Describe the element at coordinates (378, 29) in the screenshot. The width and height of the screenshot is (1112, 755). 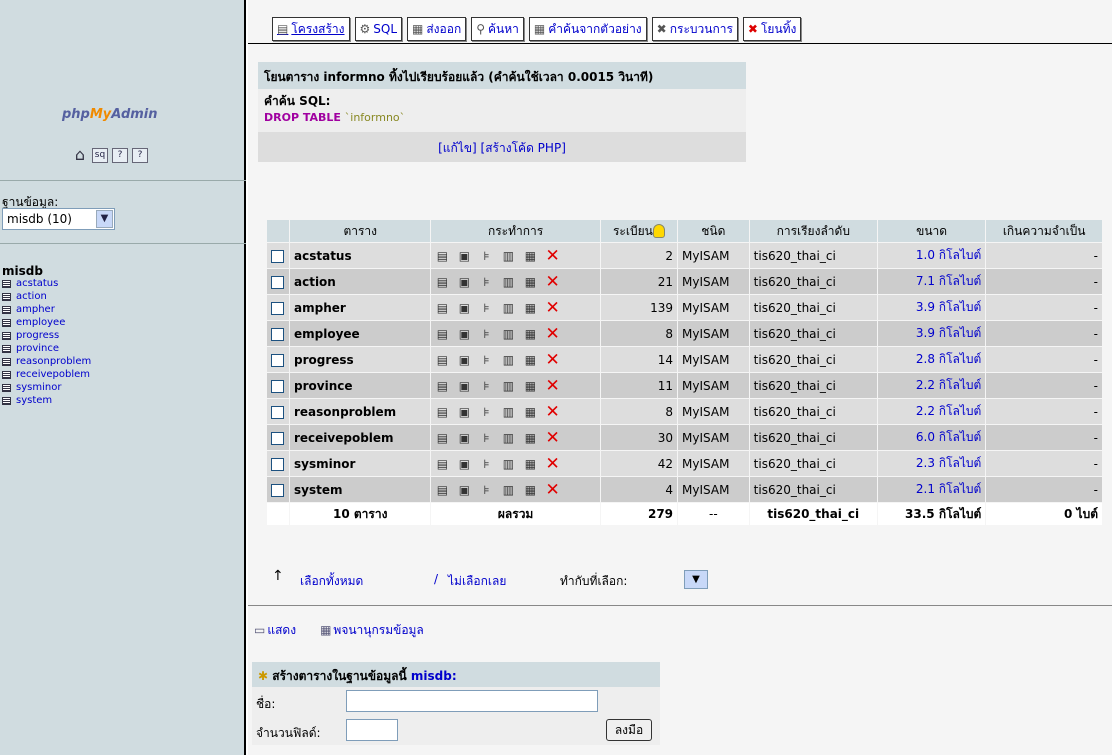
I see `tab-sql: ⚙ SQL` at that location.